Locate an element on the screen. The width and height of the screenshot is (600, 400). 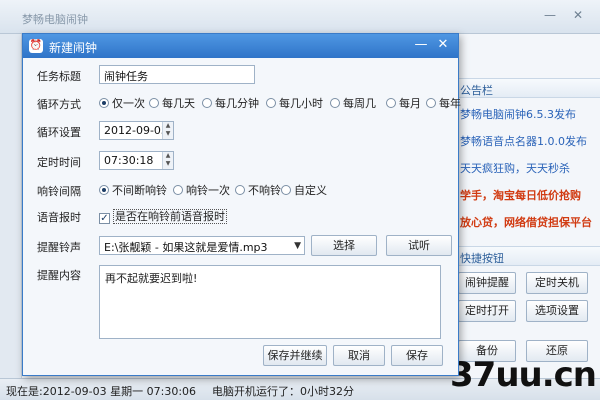
main-window-title: 梦畅电脑闹钟 is located at coordinates (55, 19).